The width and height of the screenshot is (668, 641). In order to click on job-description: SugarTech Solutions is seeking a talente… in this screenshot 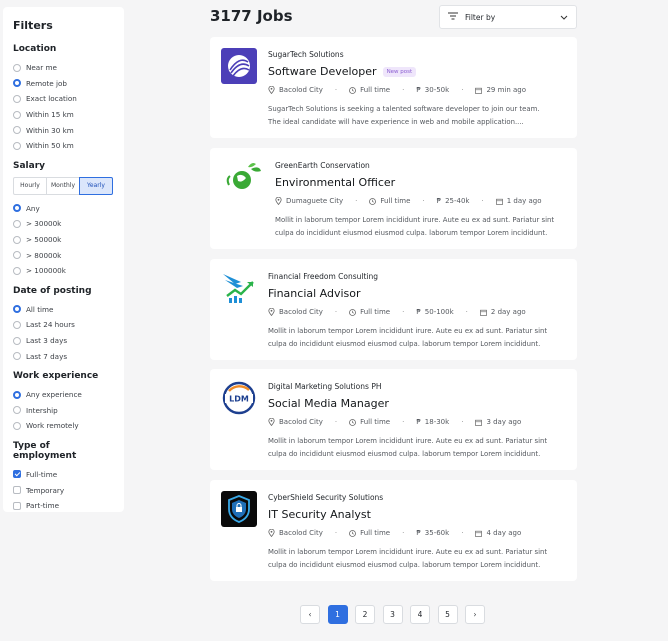, I will do `click(404, 115)`.